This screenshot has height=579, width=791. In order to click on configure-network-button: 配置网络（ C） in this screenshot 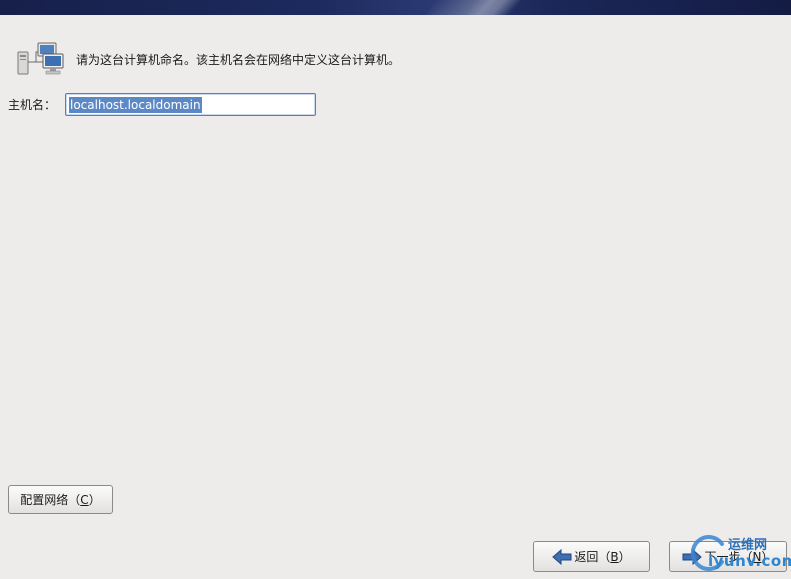, I will do `click(60, 499)`.